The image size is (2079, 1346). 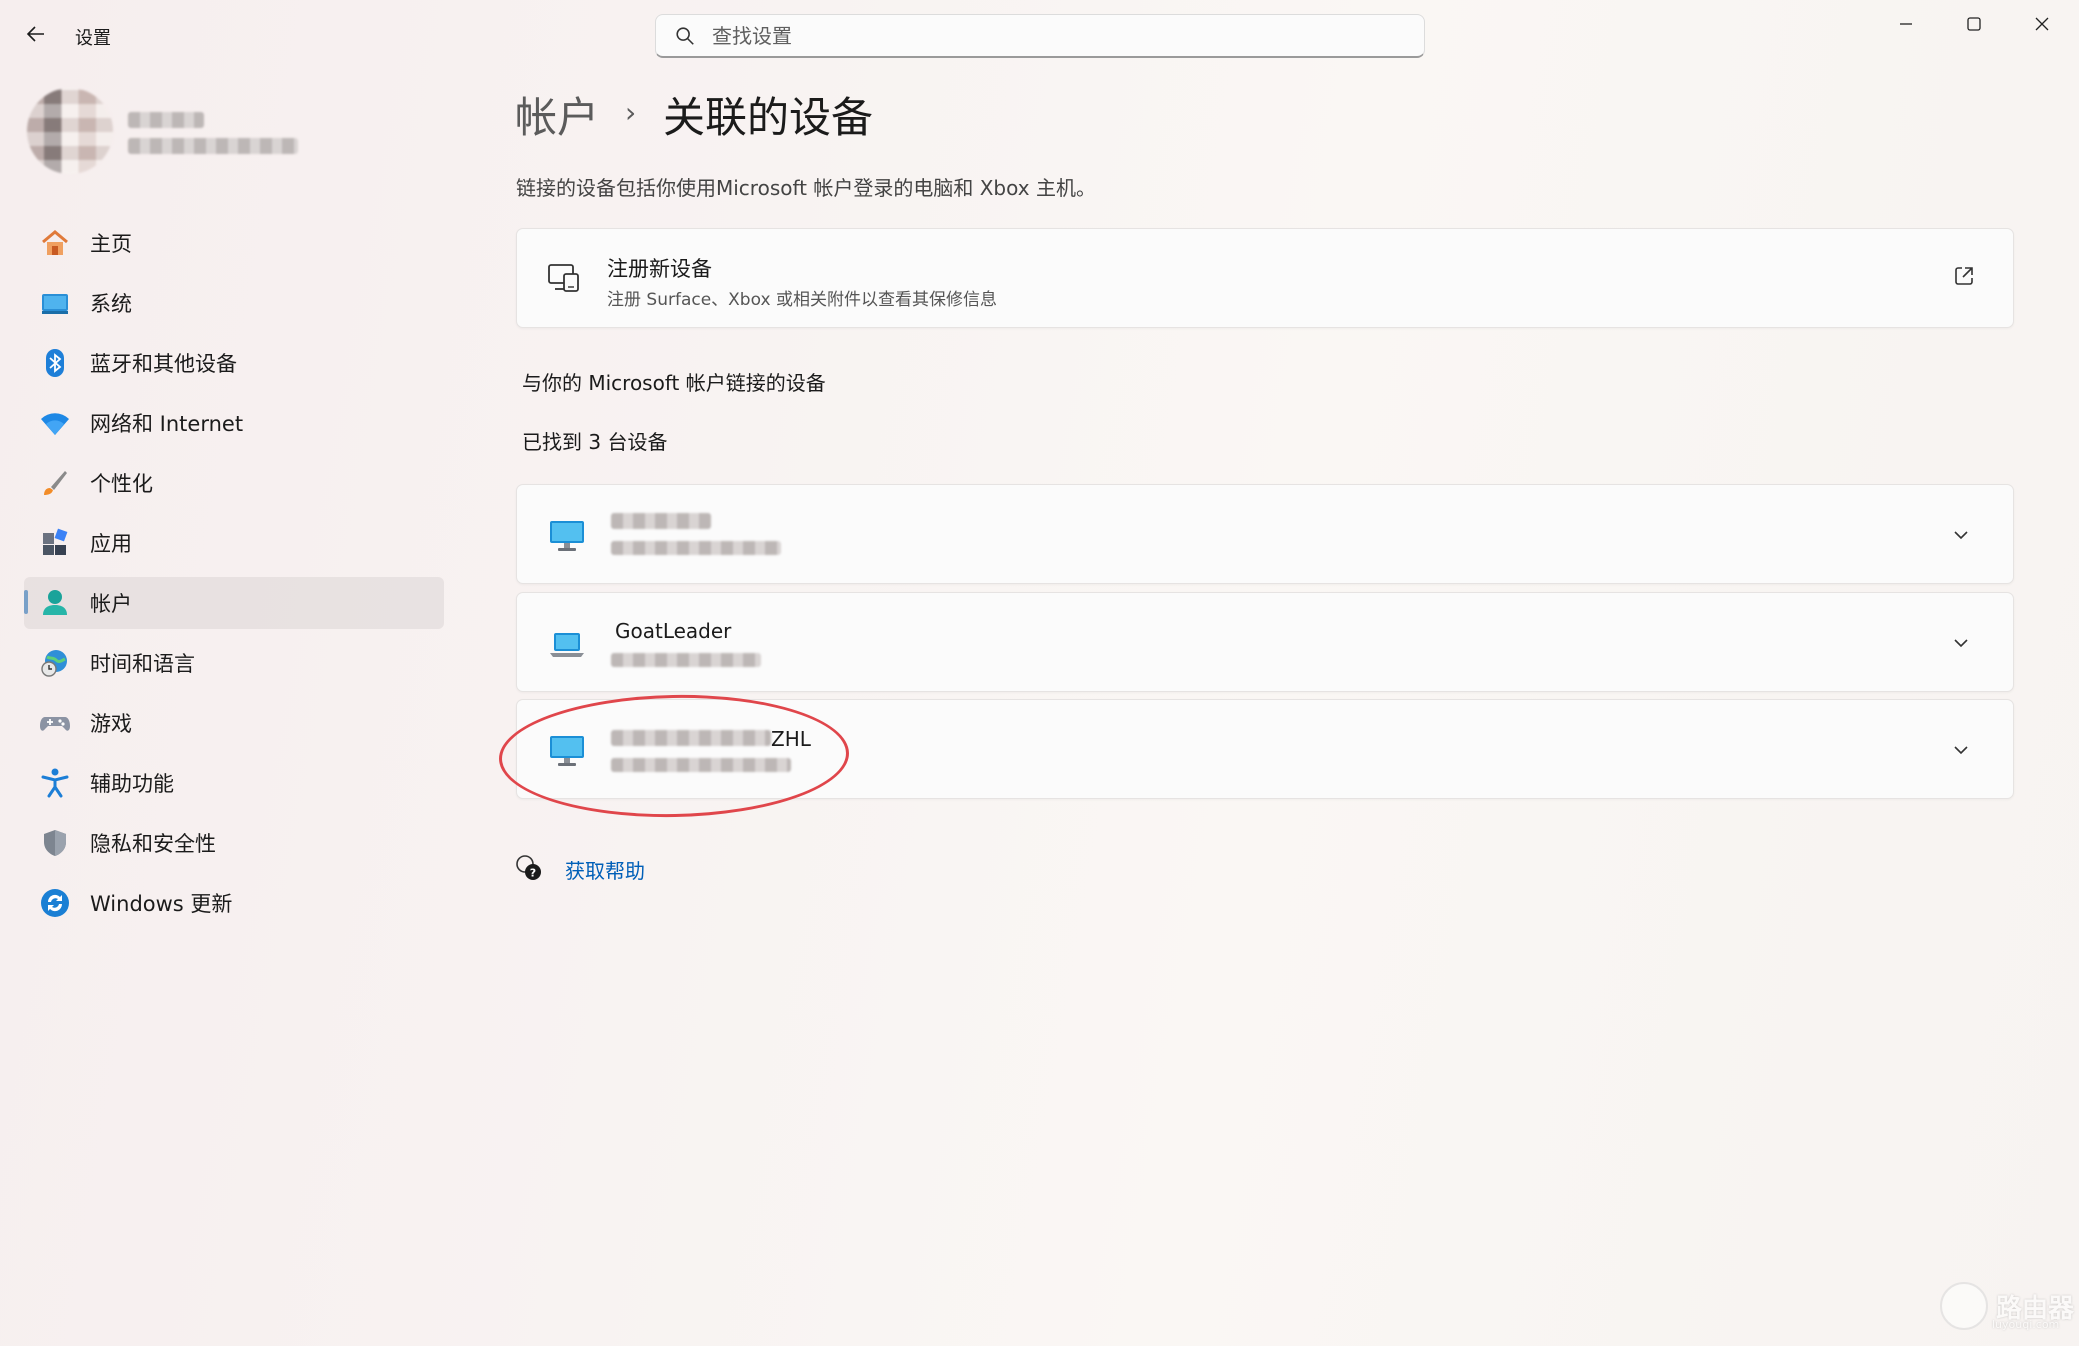 I want to click on accessibility-icon, so click(x=55, y=783).